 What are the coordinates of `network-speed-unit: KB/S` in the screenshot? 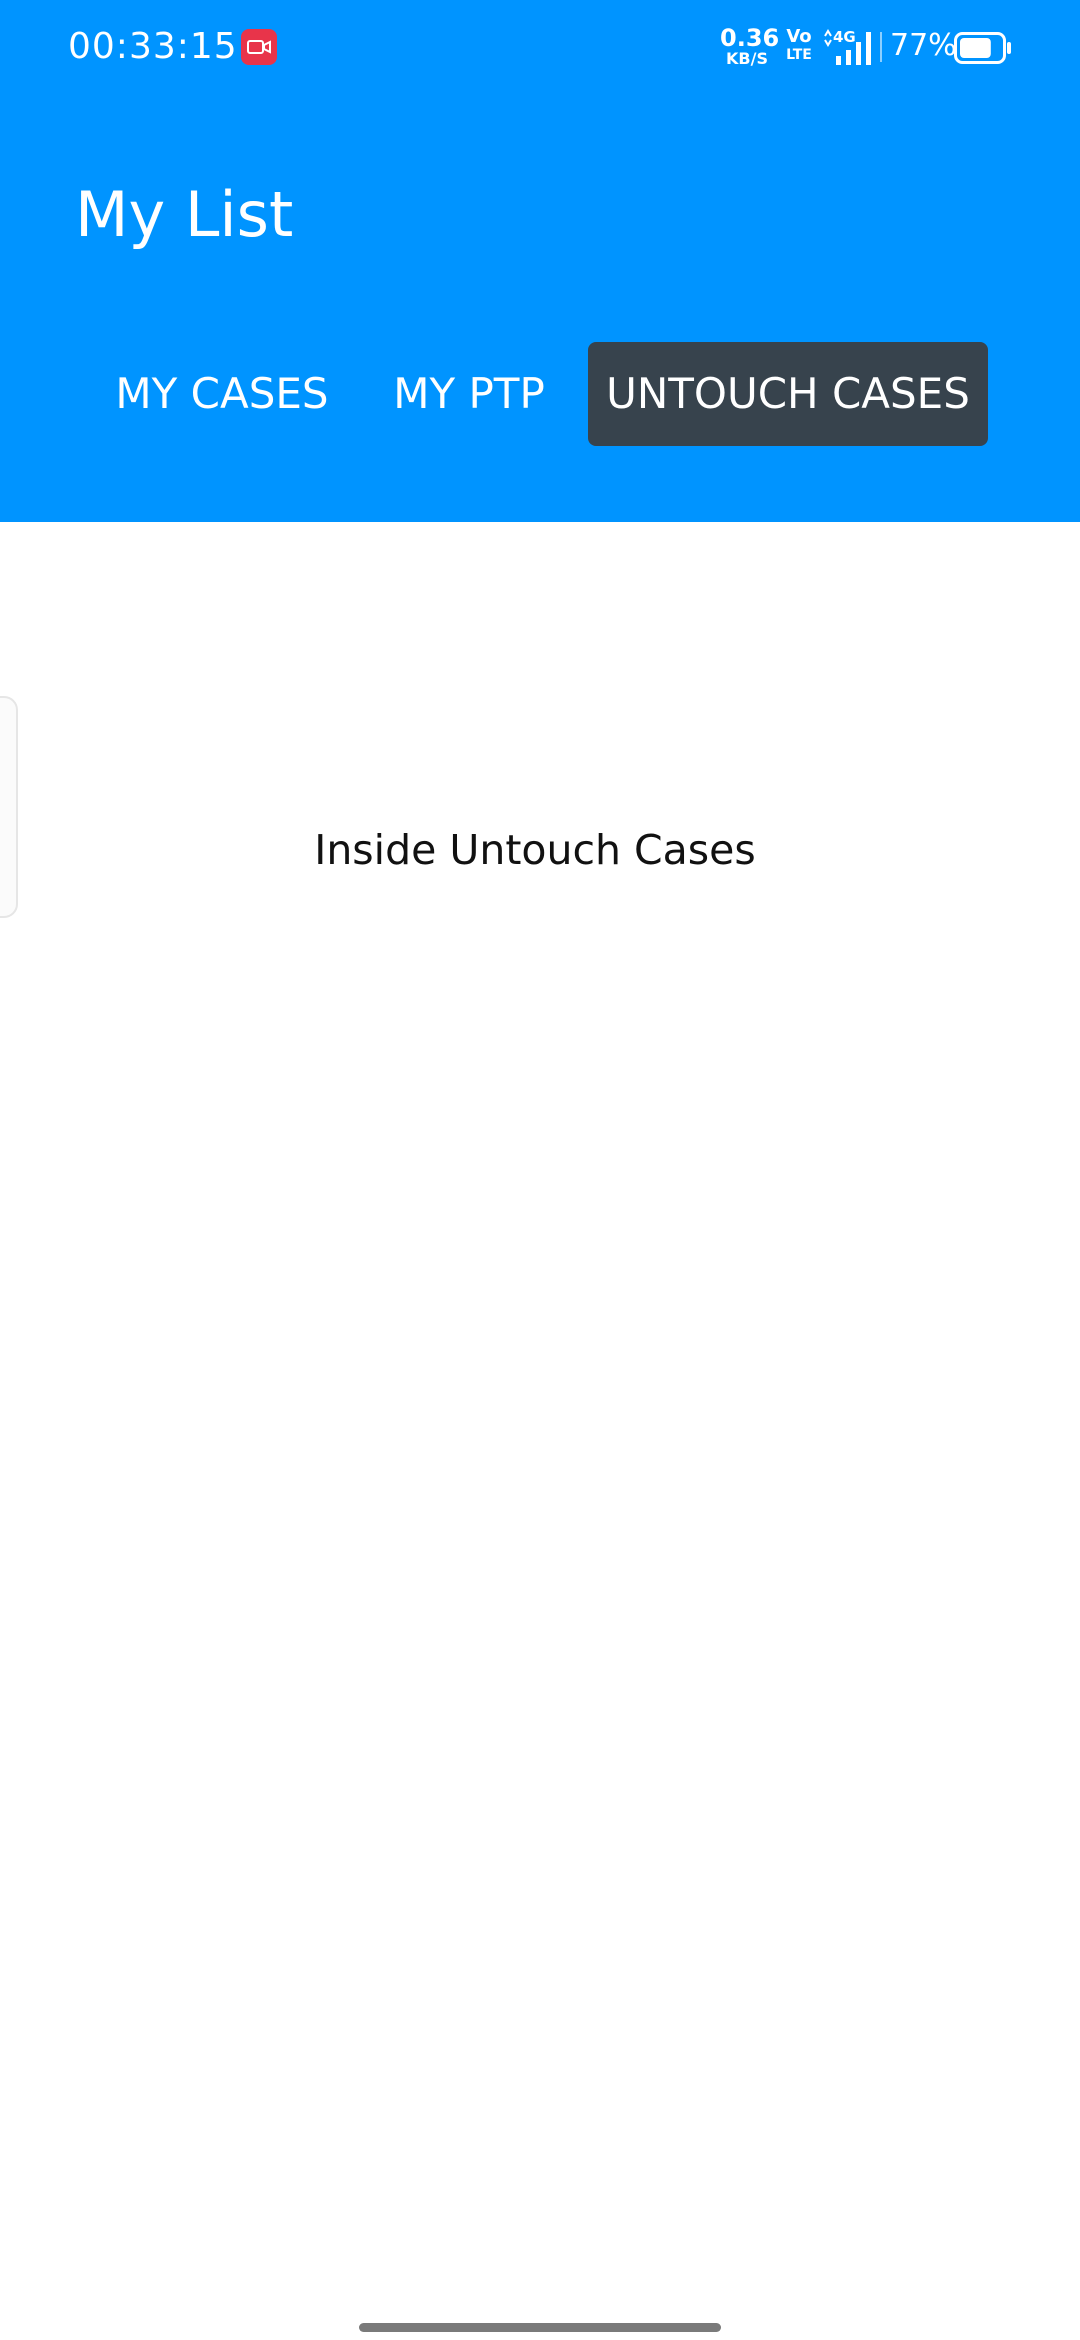 It's located at (747, 58).